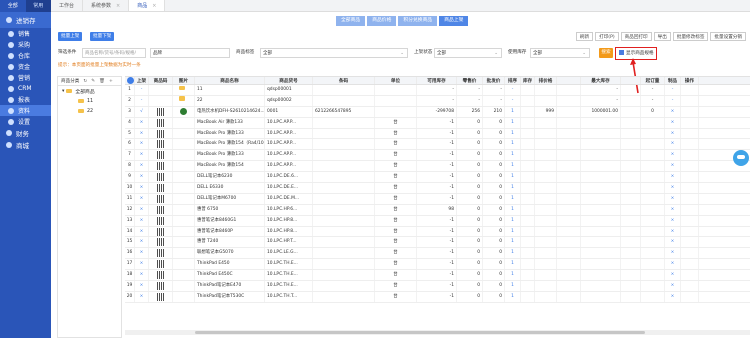 The image size is (750, 338). Describe the element at coordinates (437, 265) in the screenshot. I see `table-row: 17 × ThinkPad E450 10.LPC.TH.E... 台 -1 0 0 1 ×` at that location.